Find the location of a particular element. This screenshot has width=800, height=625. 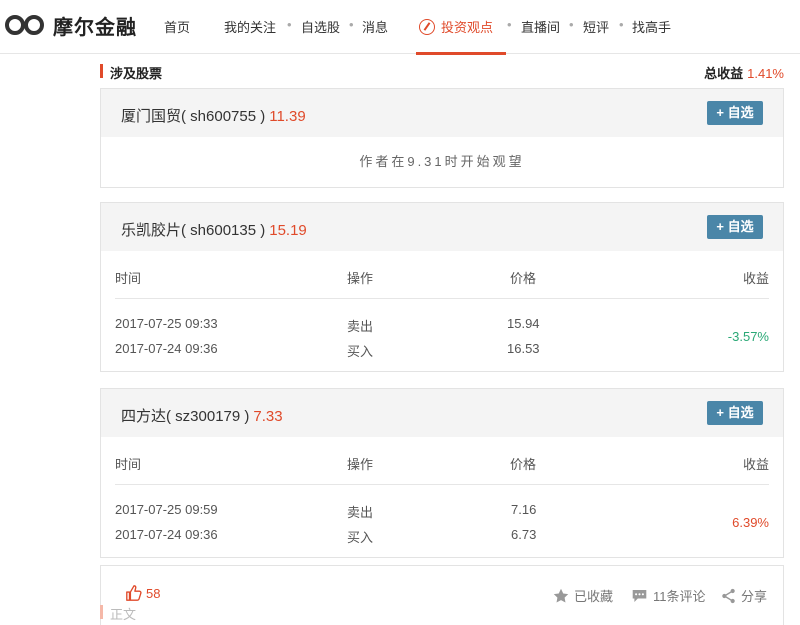

total-return: 总收益 1.41% is located at coordinates (744, 72).